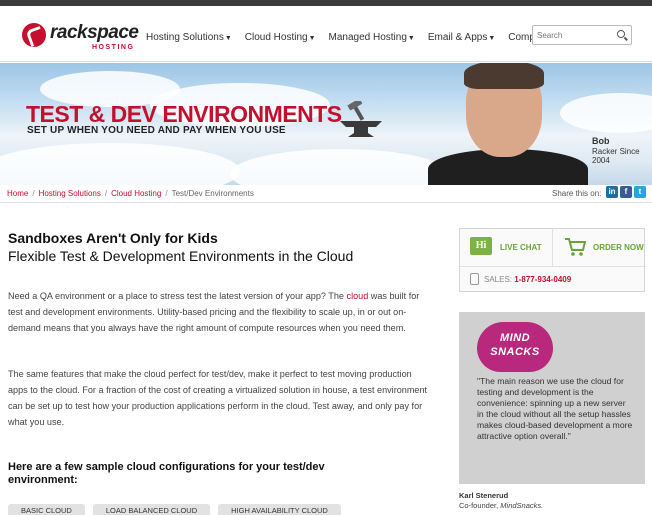 The height and width of the screenshot is (515, 652). I want to click on tab-high-availability-cloud: HIGH AVAILABILITY CLOUD, so click(279, 509).